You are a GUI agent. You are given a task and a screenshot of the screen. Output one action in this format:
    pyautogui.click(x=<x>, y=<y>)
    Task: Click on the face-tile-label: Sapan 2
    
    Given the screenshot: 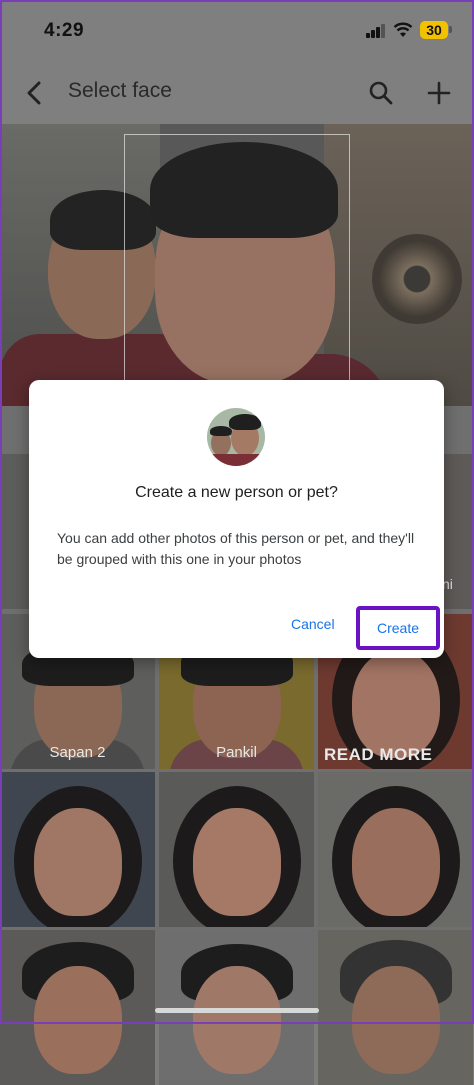 What is the action you would take?
    pyautogui.click(x=77, y=752)
    